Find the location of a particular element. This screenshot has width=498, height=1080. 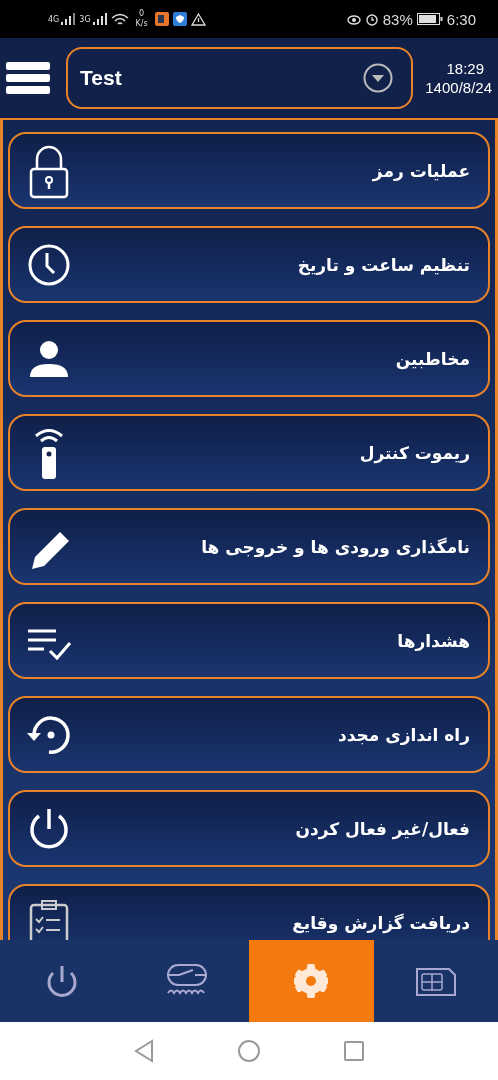

menu-item: عملیات رمز is located at coordinates (249, 170).